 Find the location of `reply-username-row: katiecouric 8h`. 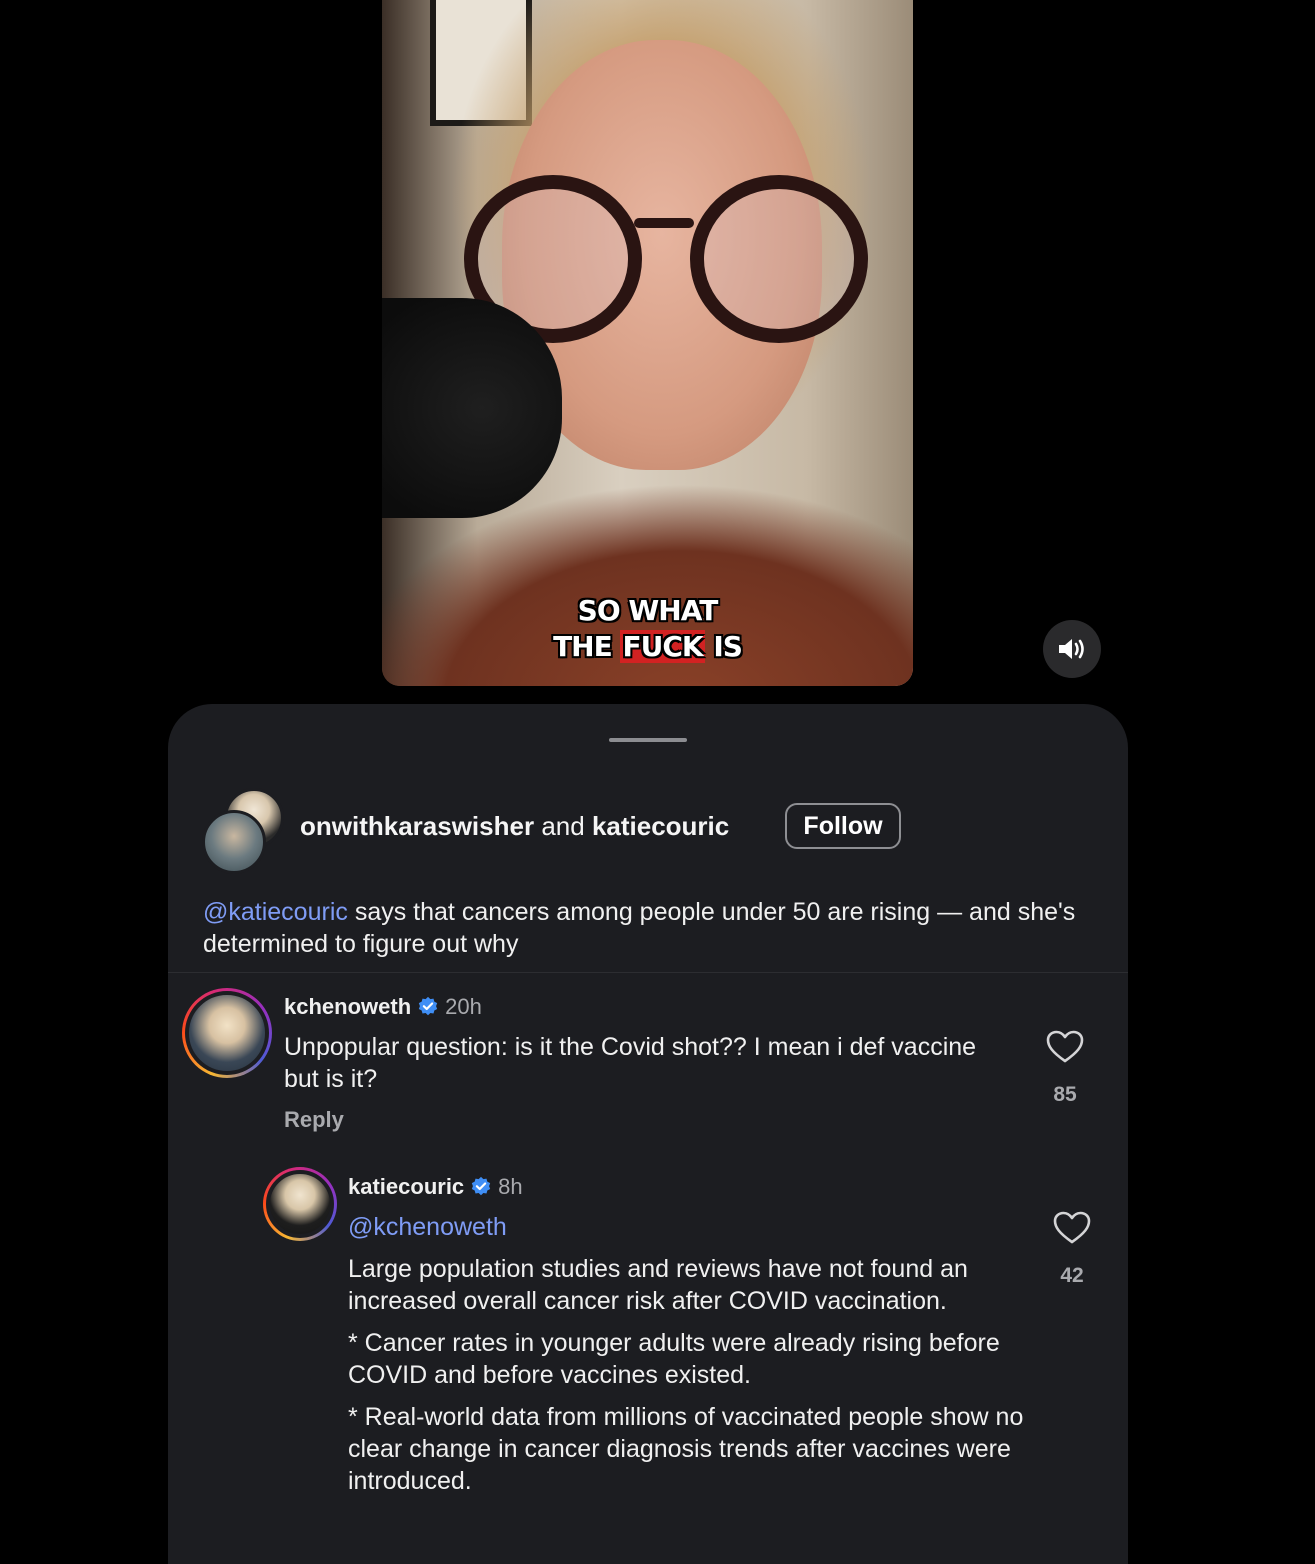

reply-username-row: katiecouric 8h is located at coordinates (435, 1187).